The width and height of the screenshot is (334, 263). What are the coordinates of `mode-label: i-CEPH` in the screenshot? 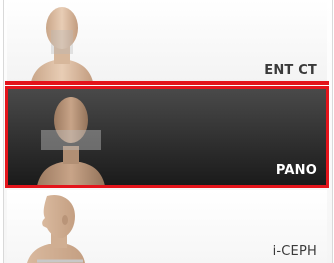 It's located at (294, 251).